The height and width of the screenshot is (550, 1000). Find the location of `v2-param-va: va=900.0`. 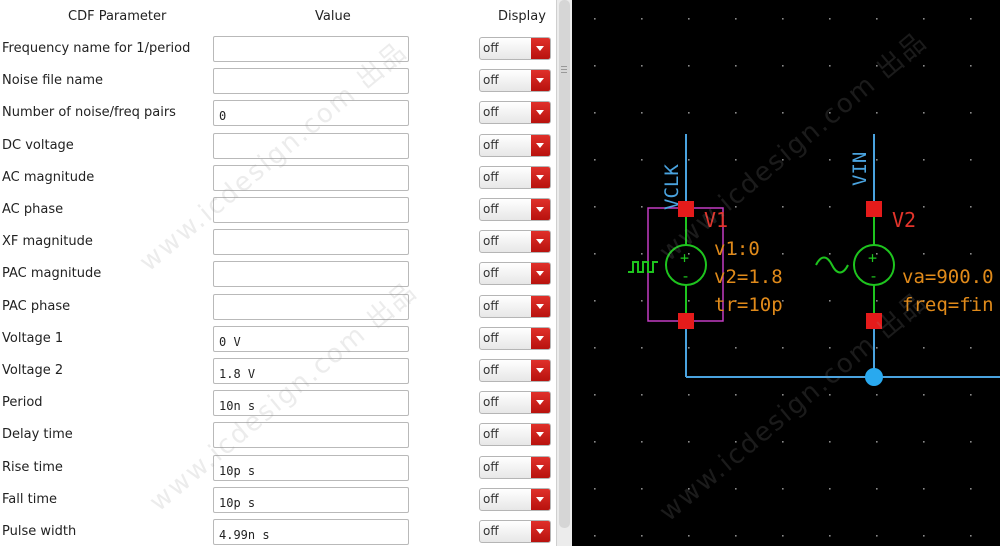

v2-param-va: va=900.0 is located at coordinates (948, 277).